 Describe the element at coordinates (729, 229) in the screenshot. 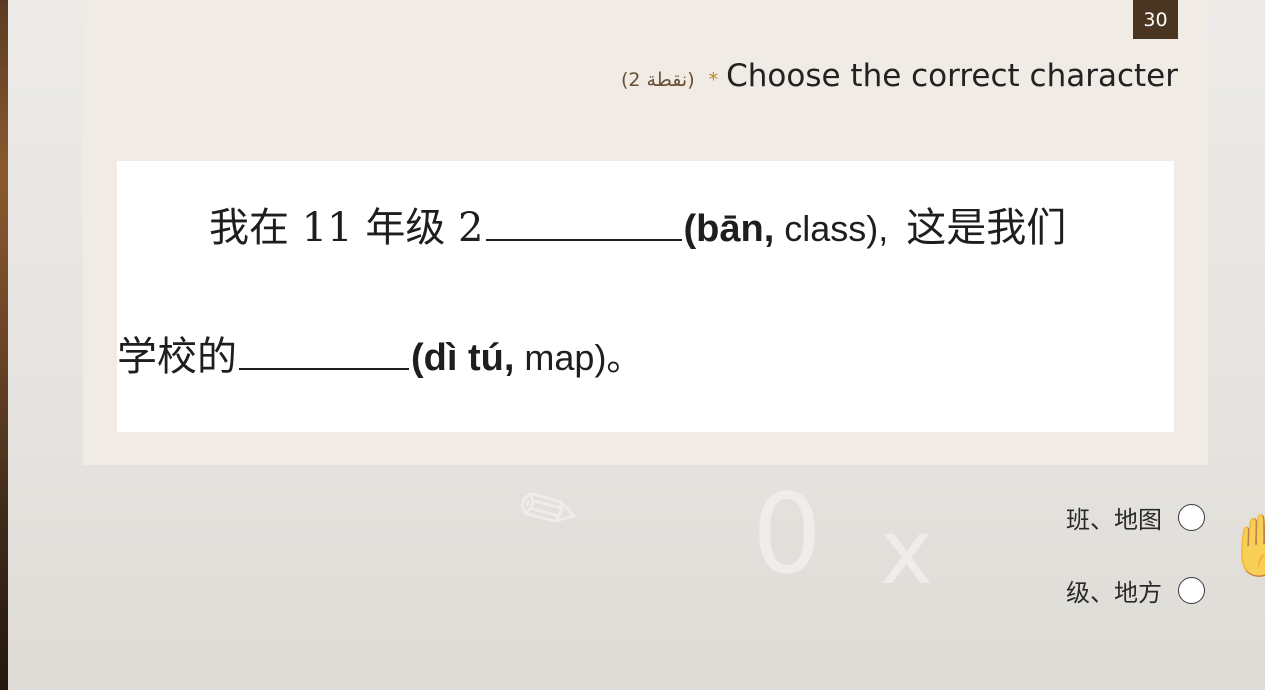

I see `line1-pinyin-bold: (bān,` at that location.